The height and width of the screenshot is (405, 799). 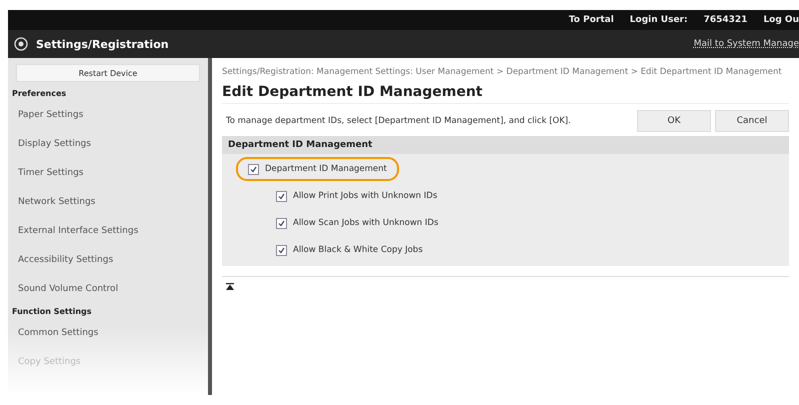 I want to click on panel-heading: Department ID Management, so click(x=505, y=145).